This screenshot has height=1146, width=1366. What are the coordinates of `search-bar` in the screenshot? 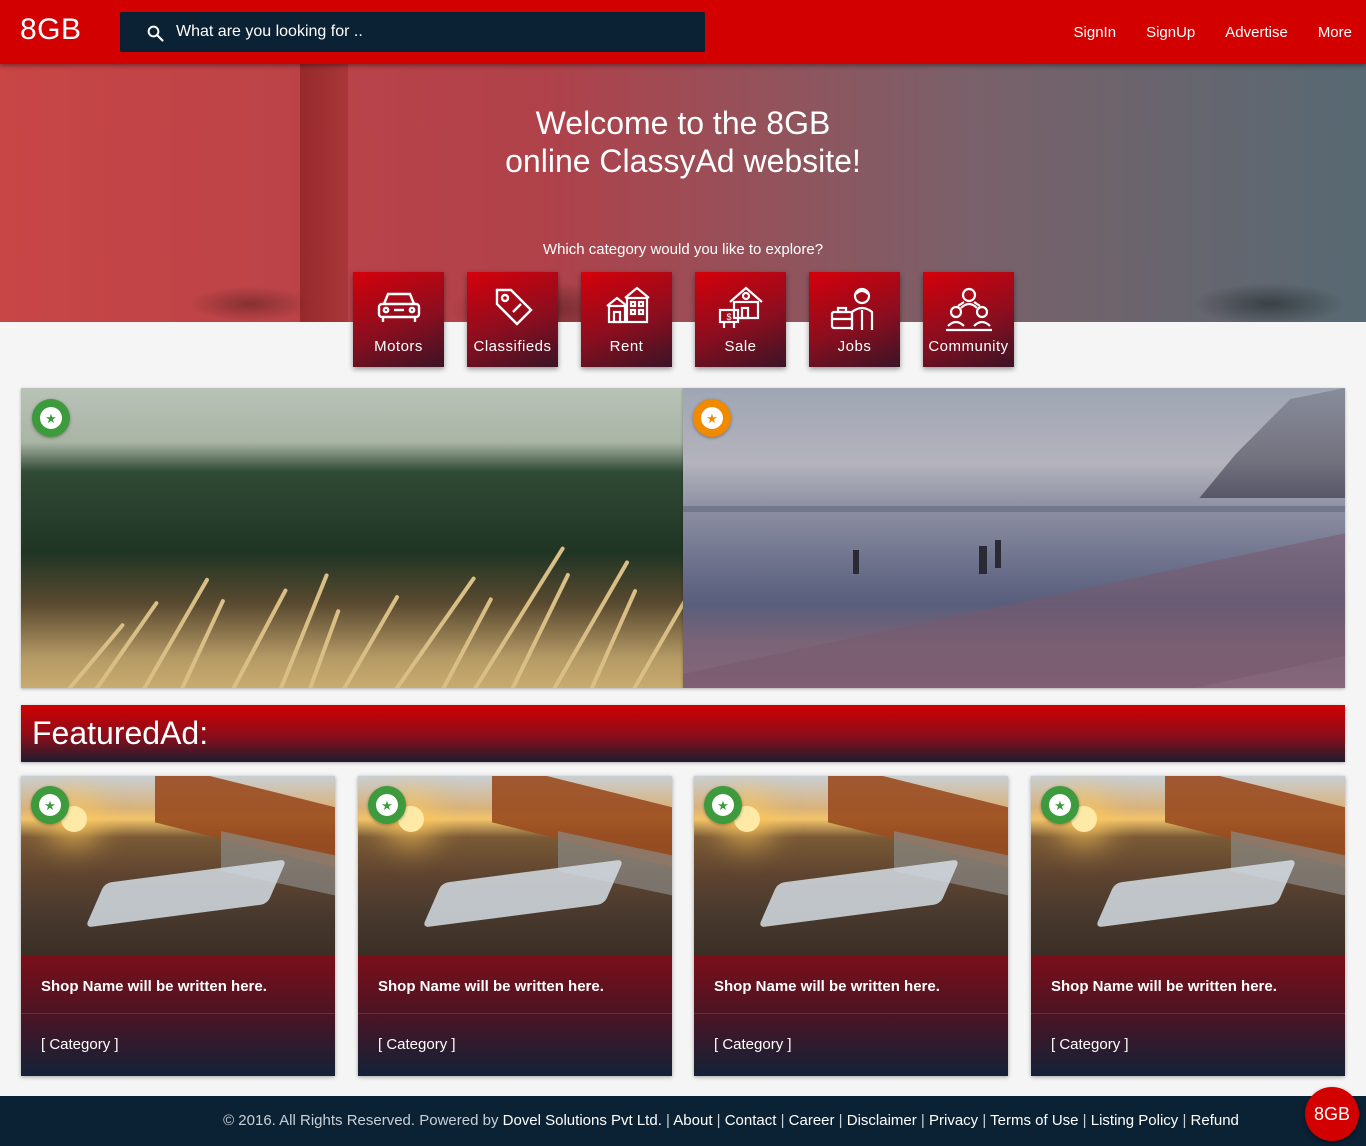 It's located at (412, 32).